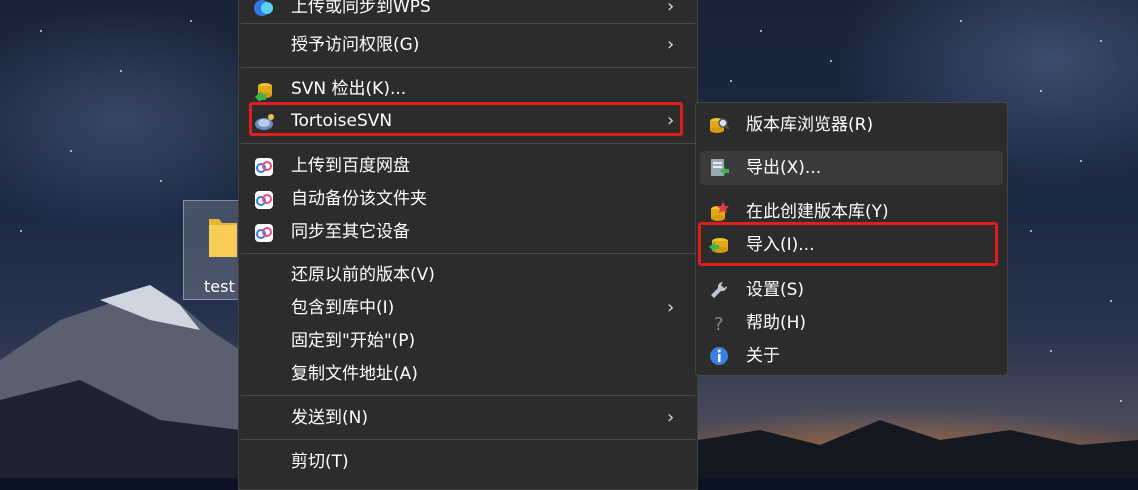 This screenshot has height=490, width=1138. I want to click on menu-item-label: 剪切(T), so click(320, 462).